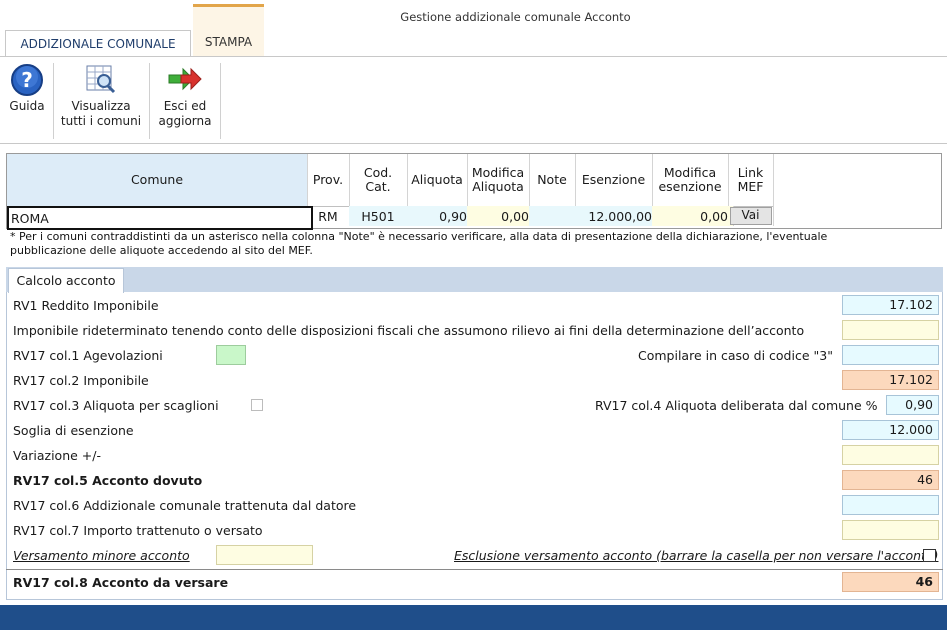 This screenshot has width=947, height=630. What do you see at coordinates (890, 582) in the screenshot?
I see `col8-acconto-versare-field: 46` at bounding box center [890, 582].